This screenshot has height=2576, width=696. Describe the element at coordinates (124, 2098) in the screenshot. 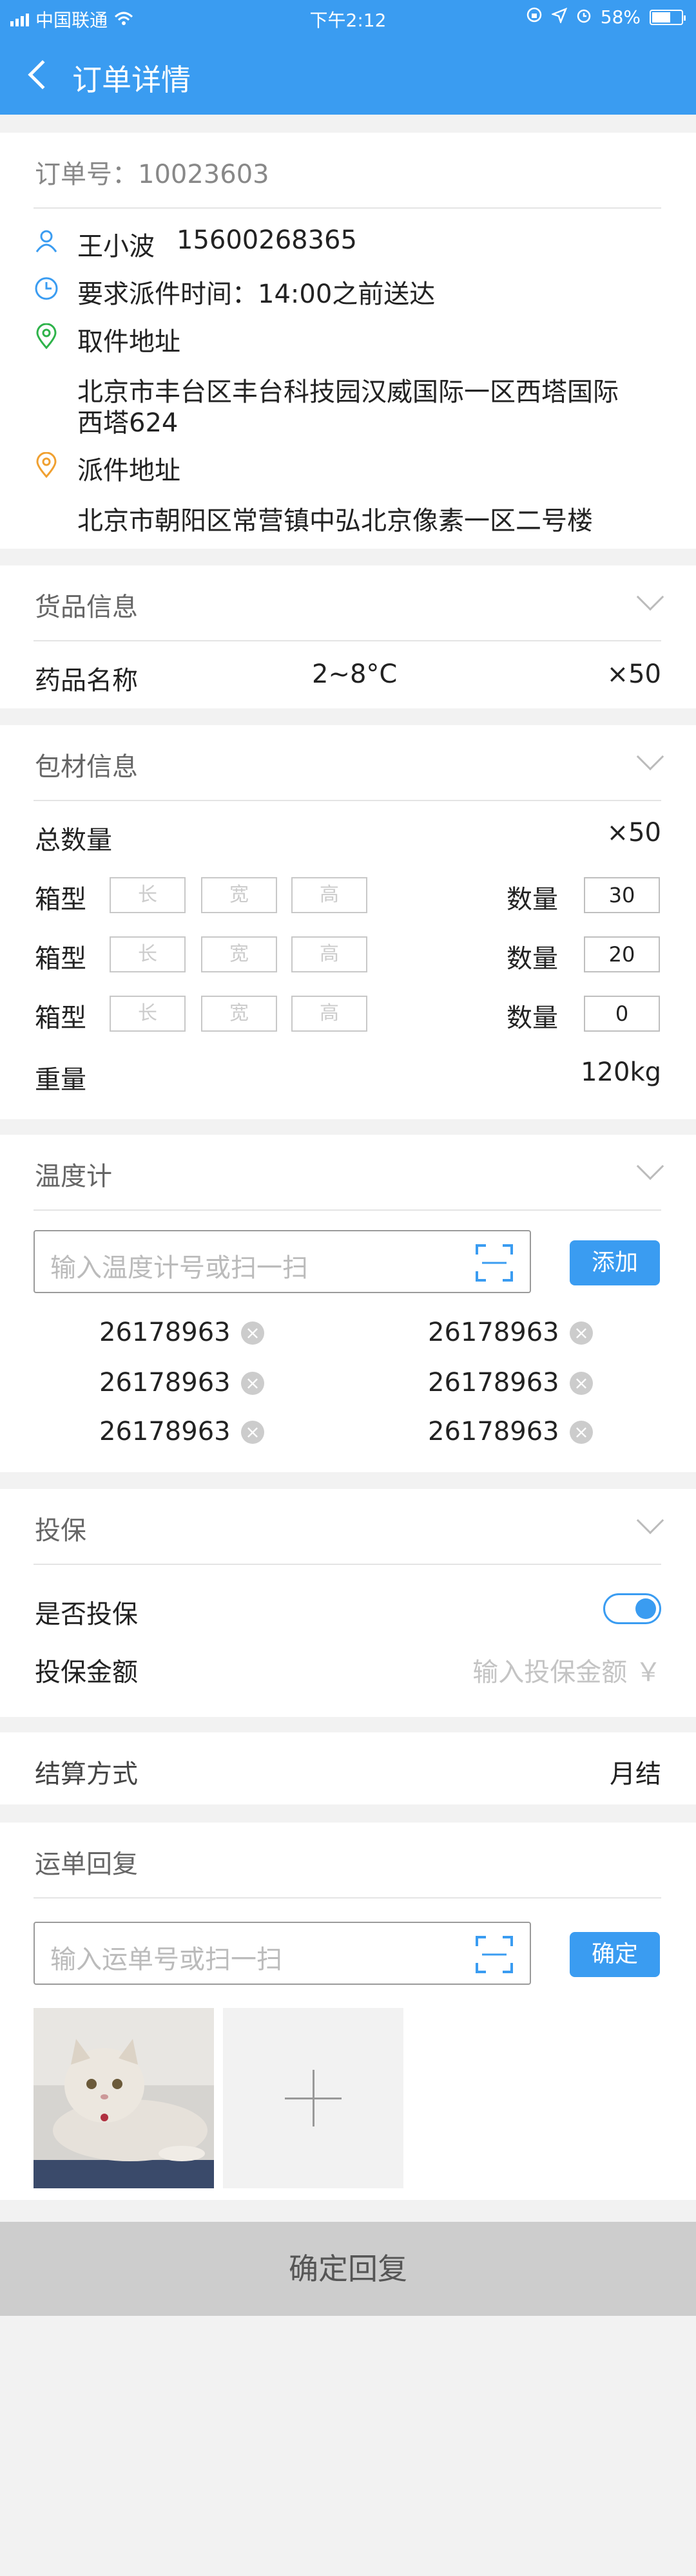

I see `waybill-photo` at that location.